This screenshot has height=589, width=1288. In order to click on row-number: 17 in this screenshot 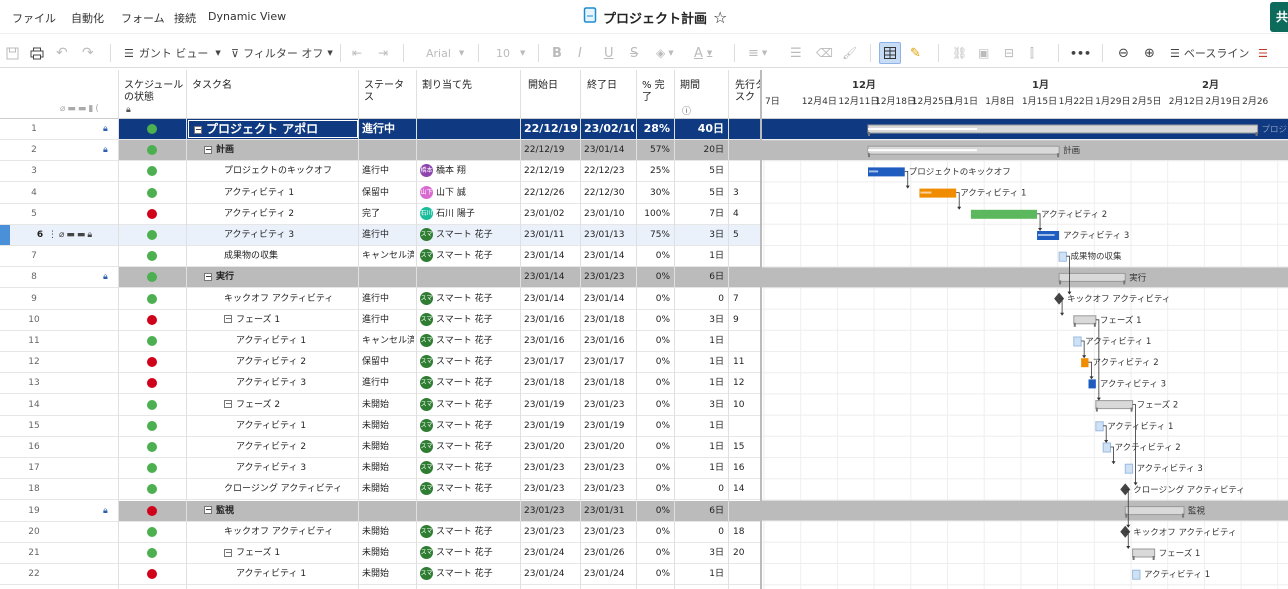, I will do `click(34, 468)`.